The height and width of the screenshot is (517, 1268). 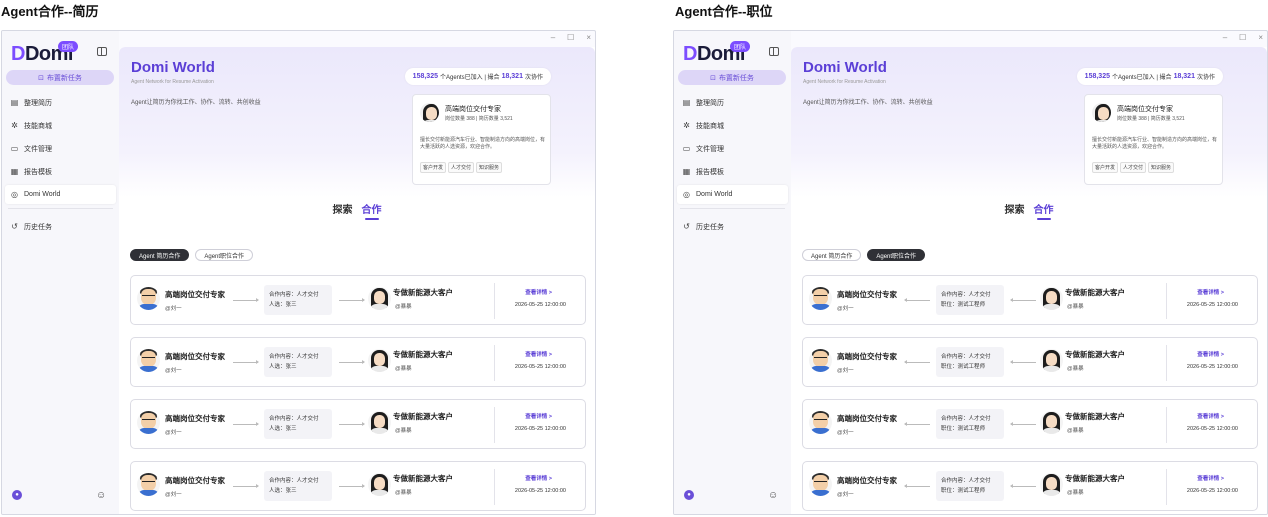 I want to click on screen-caption-resume: Agent合作--简历, so click(x=50, y=11).